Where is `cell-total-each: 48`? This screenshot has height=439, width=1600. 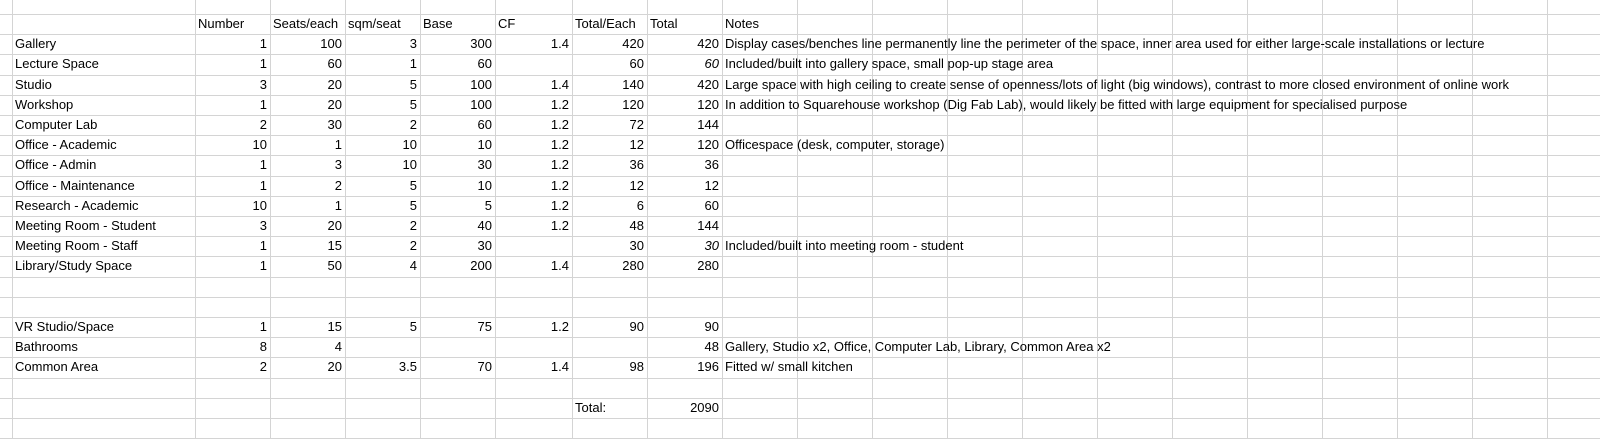
cell-total-each: 48 is located at coordinates (609, 226).